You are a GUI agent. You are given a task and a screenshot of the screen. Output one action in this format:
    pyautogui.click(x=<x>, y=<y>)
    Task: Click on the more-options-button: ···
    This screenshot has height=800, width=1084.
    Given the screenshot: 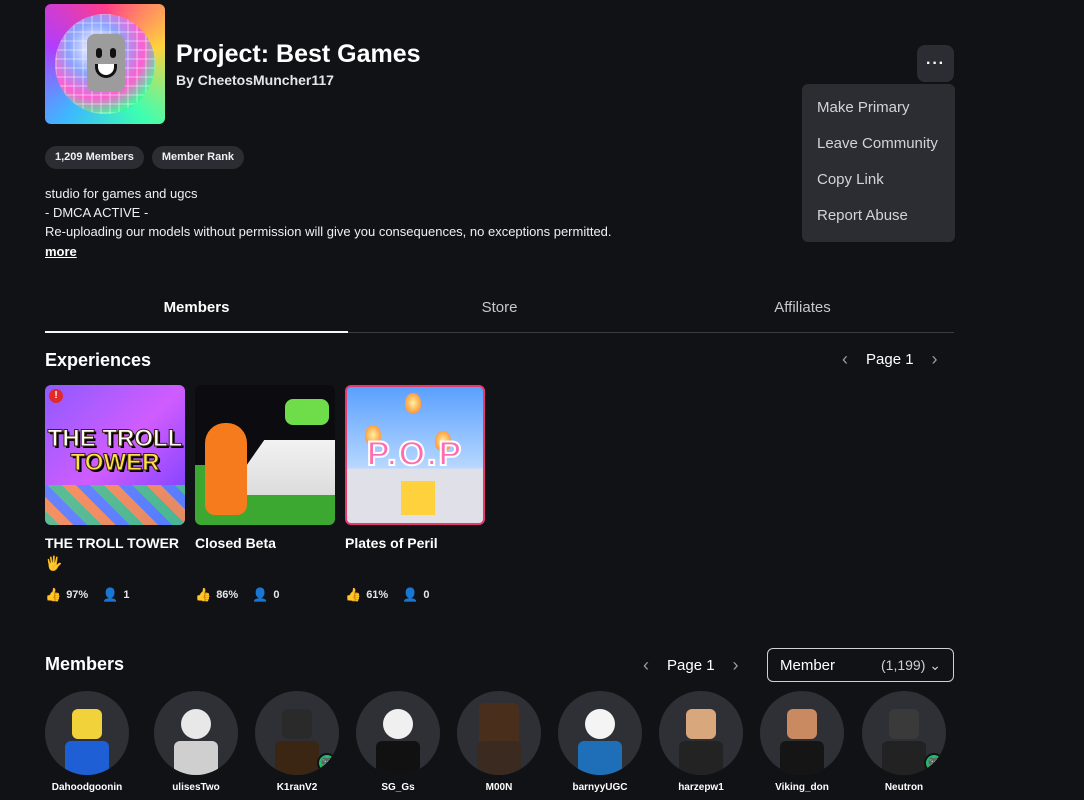 What is the action you would take?
    pyautogui.click(x=935, y=63)
    